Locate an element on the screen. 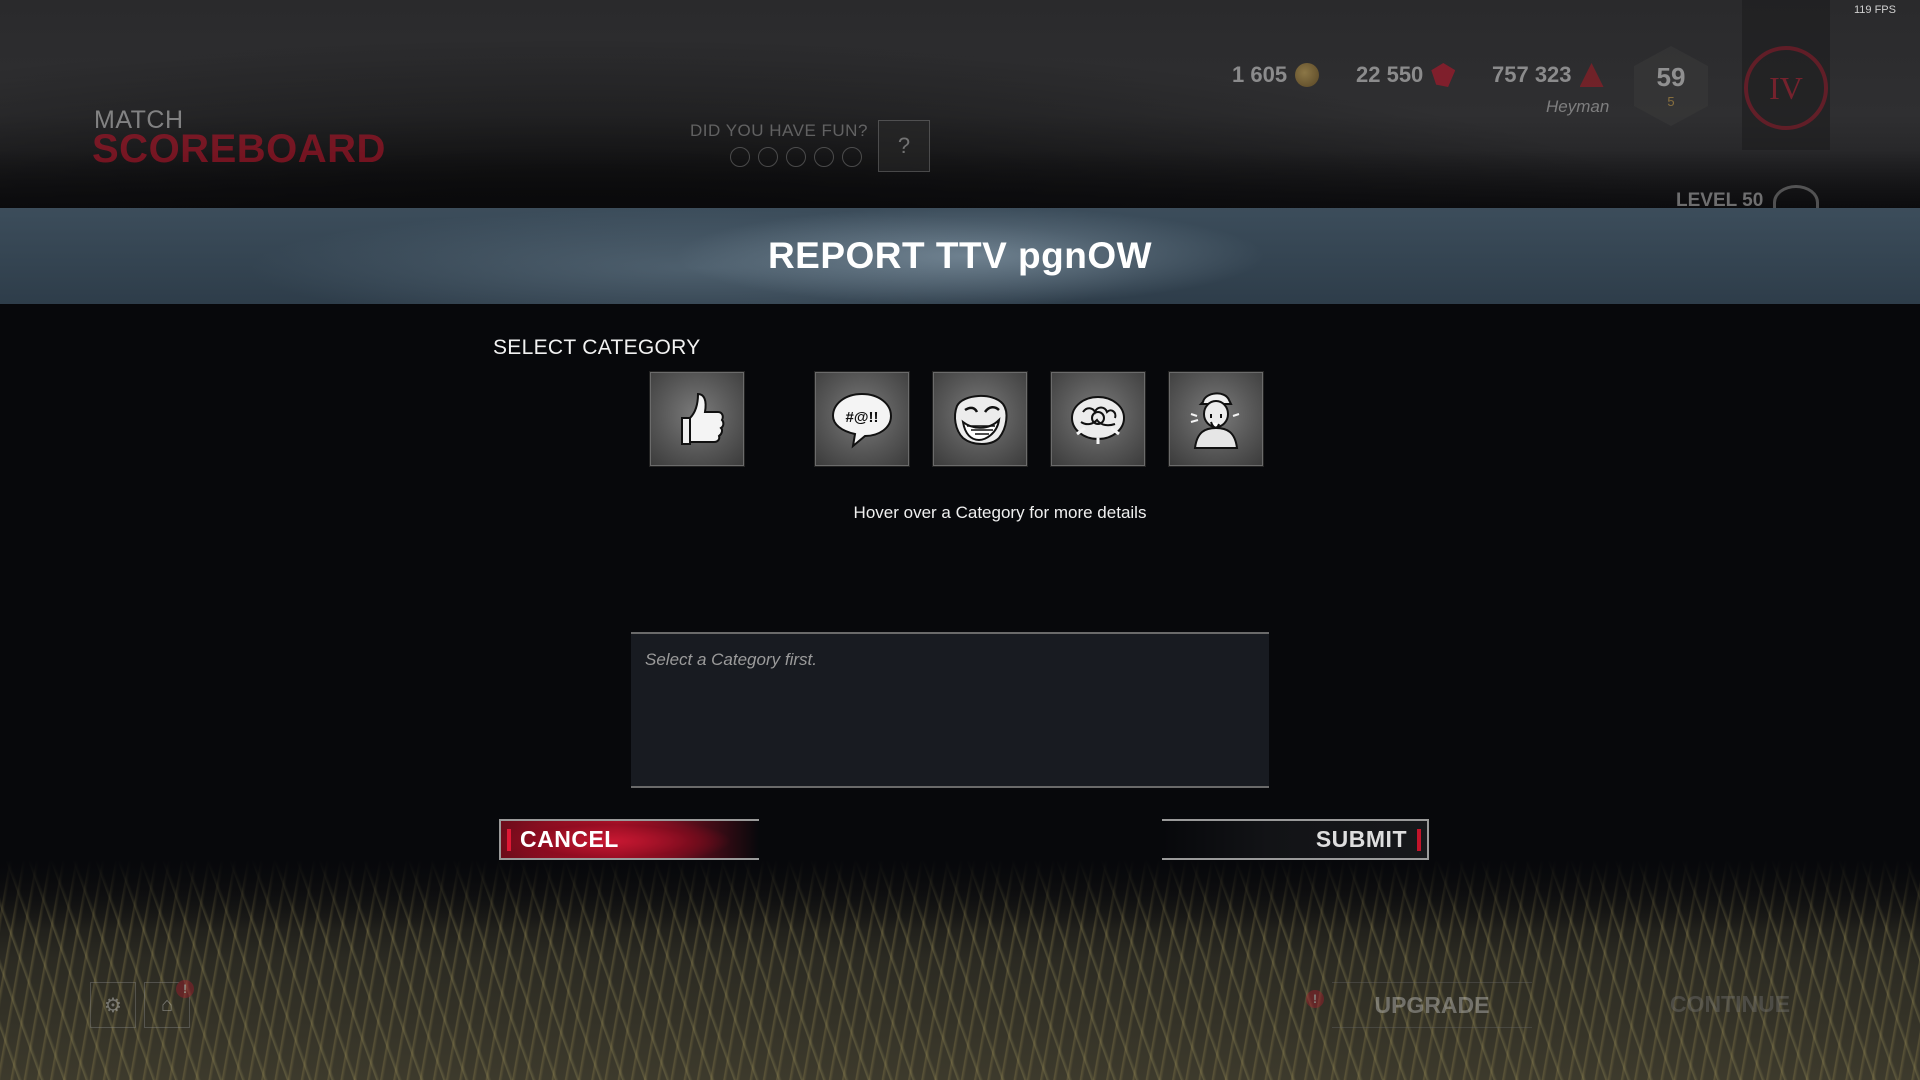 Image resolution: width=1920 pixels, height=1080 pixels. bloodpoints-icon is located at coordinates (1591, 75).